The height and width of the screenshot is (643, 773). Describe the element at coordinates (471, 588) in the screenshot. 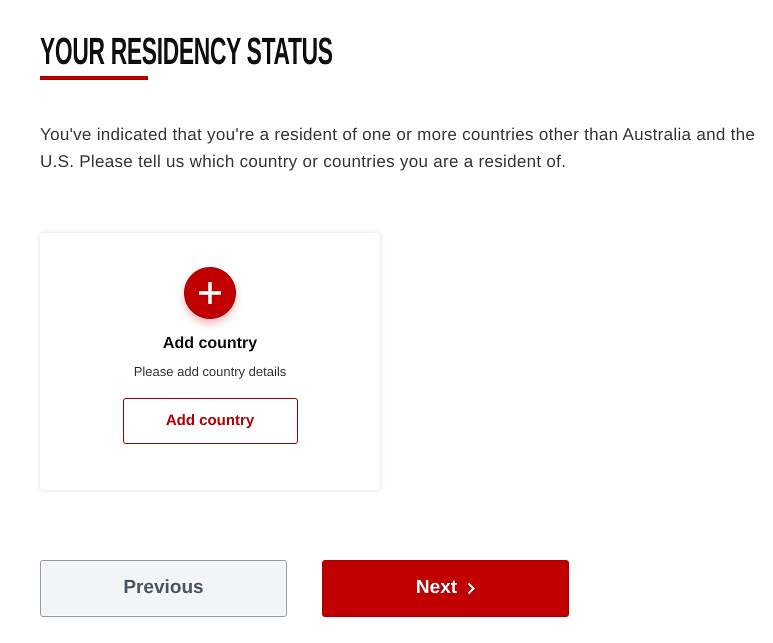

I see `chevron-right-icon` at that location.